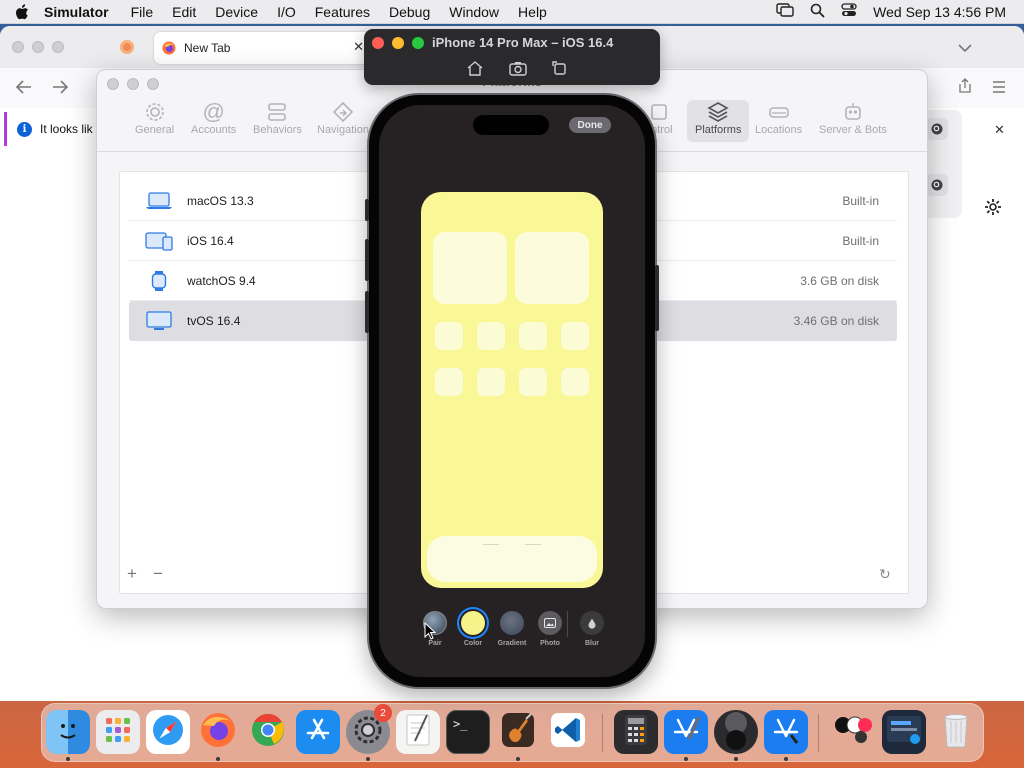  Describe the element at coordinates (491, 544) in the screenshot. I see `dock-divider` at that location.